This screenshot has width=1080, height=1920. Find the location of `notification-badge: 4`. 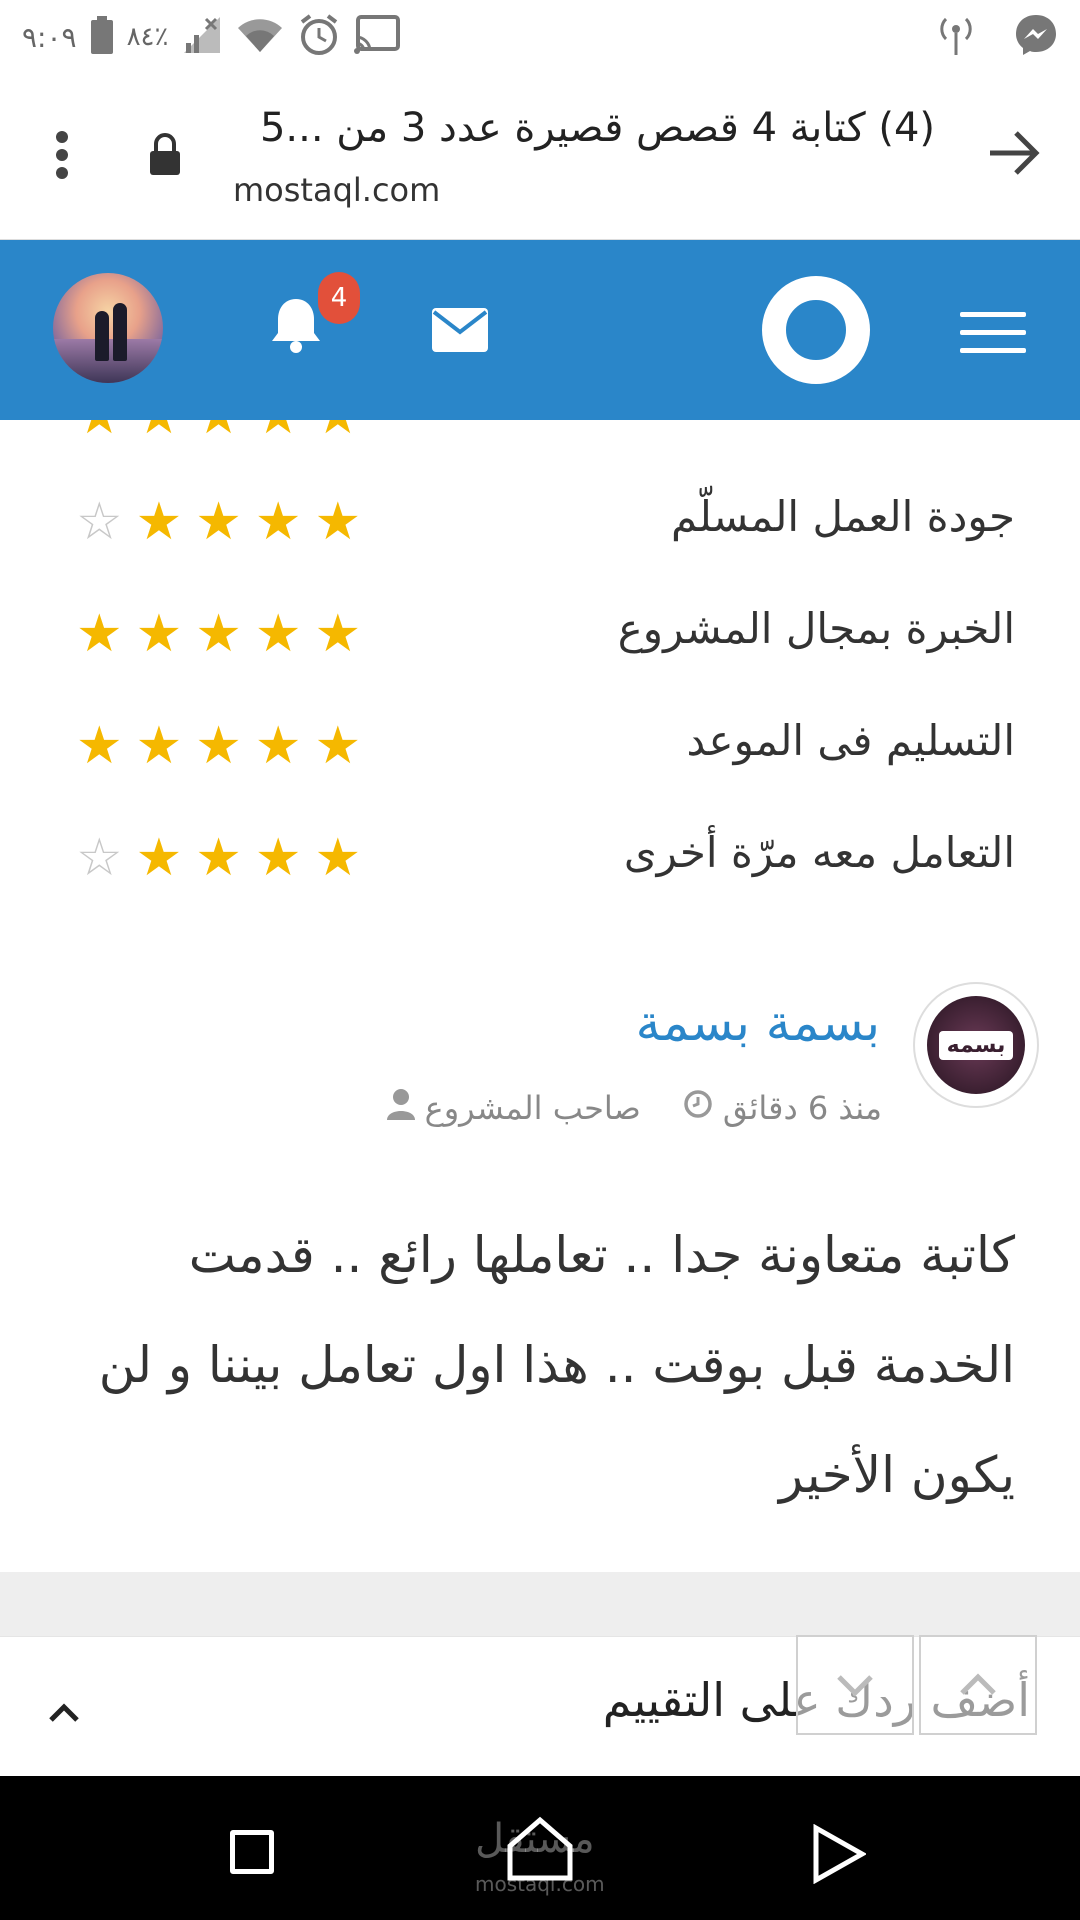

notification-badge: 4 is located at coordinates (339, 298).